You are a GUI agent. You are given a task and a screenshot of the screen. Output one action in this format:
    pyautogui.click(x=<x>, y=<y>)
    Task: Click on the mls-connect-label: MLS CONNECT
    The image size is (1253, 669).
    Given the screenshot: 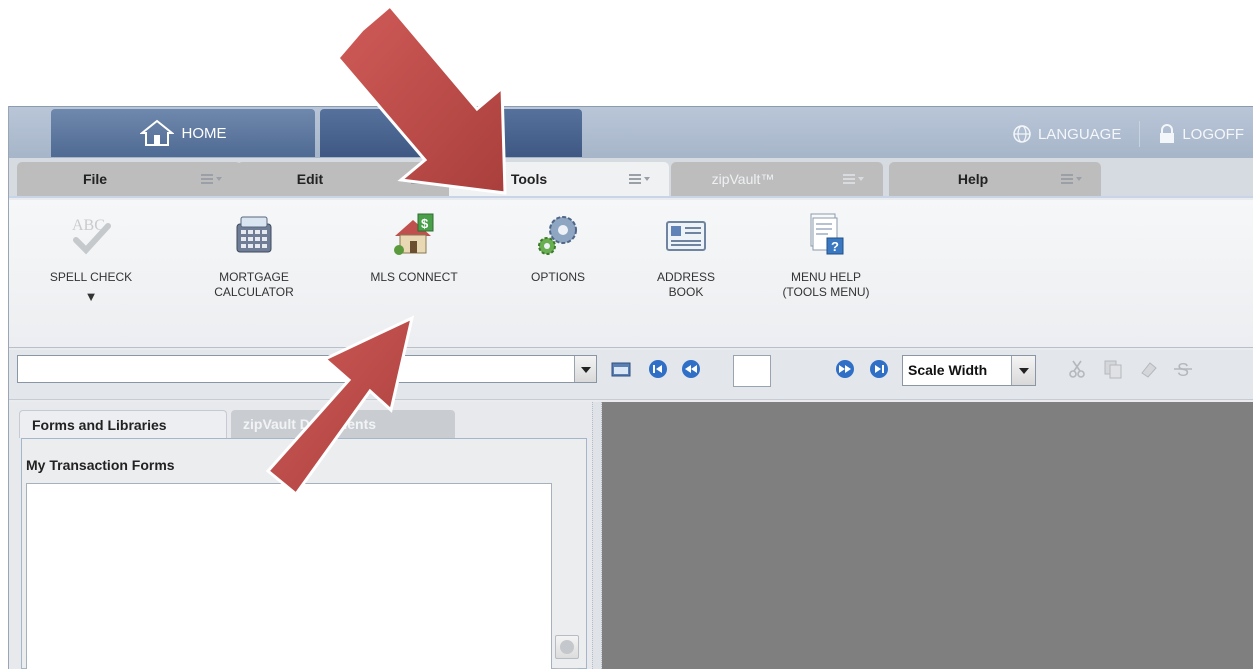 What is the action you would take?
    pyautogui.click(x=414, y=277)
    